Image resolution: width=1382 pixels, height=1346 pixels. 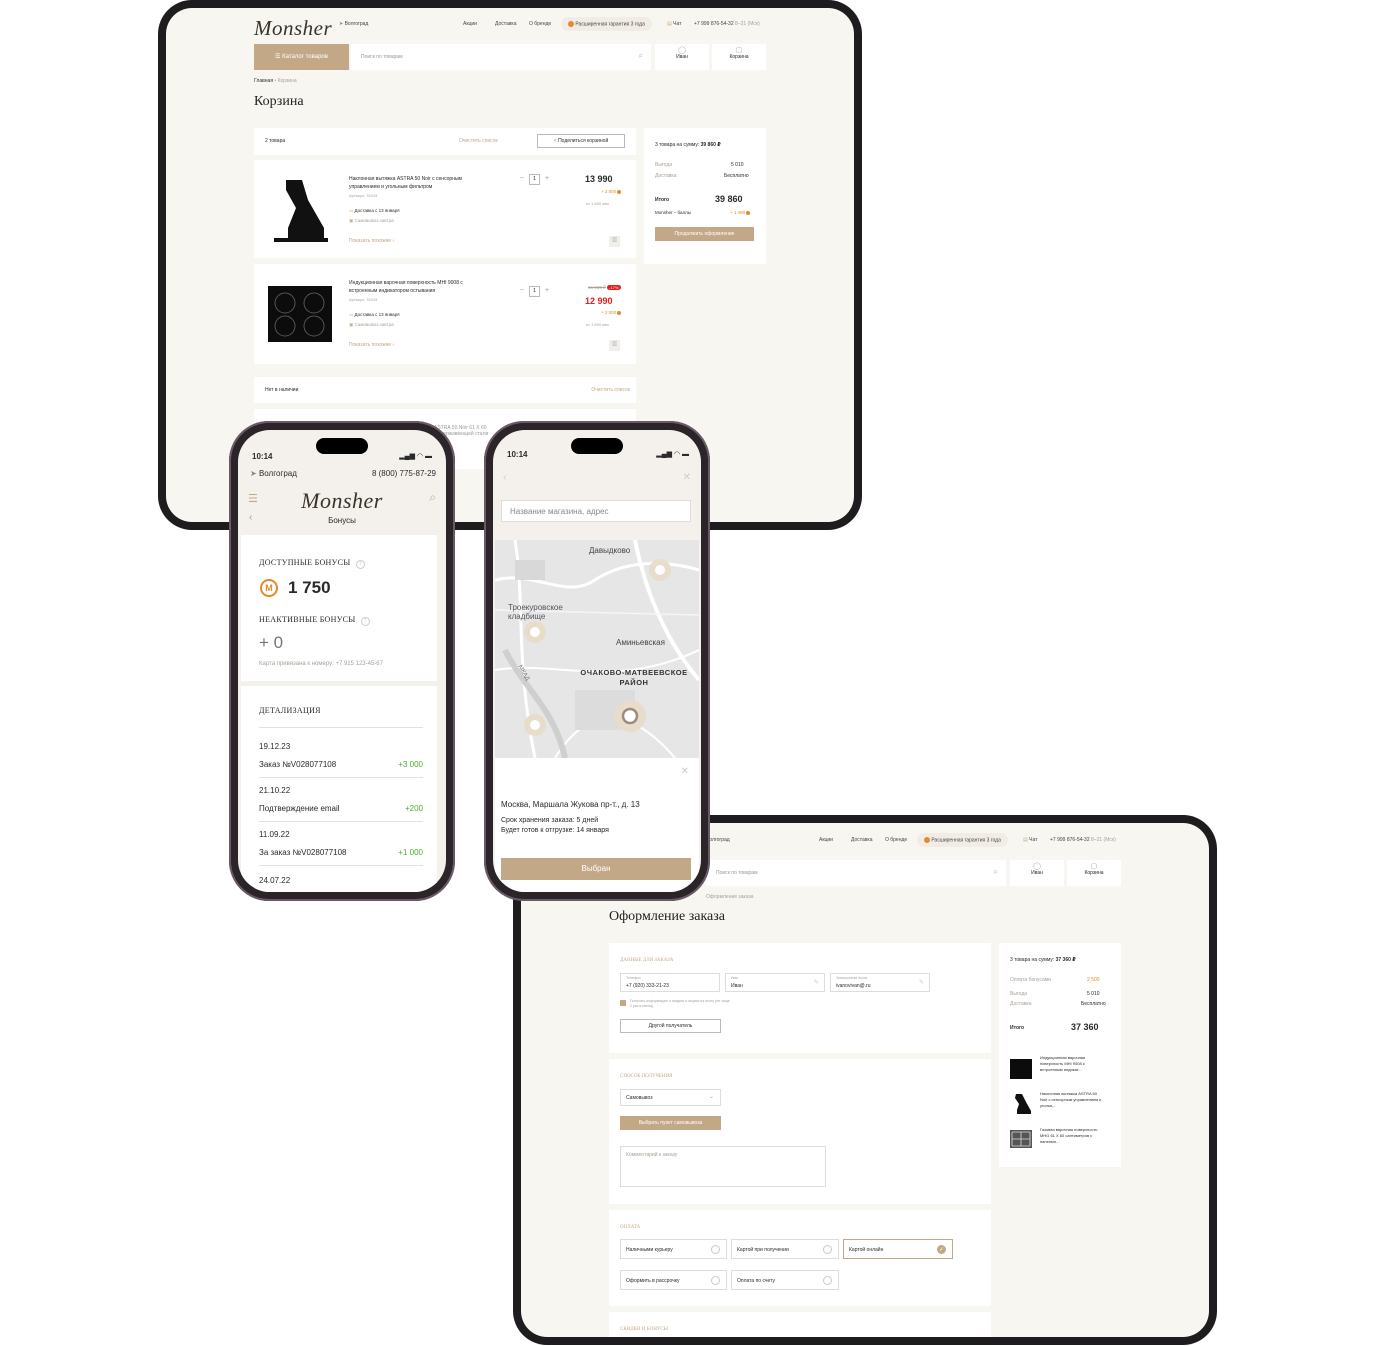 What do you see at coordinates (688, 145) in the screenshot?
I see `summary-total: 3 товара на сумму: 39 860 ₽` at bounding box center [688, 145].